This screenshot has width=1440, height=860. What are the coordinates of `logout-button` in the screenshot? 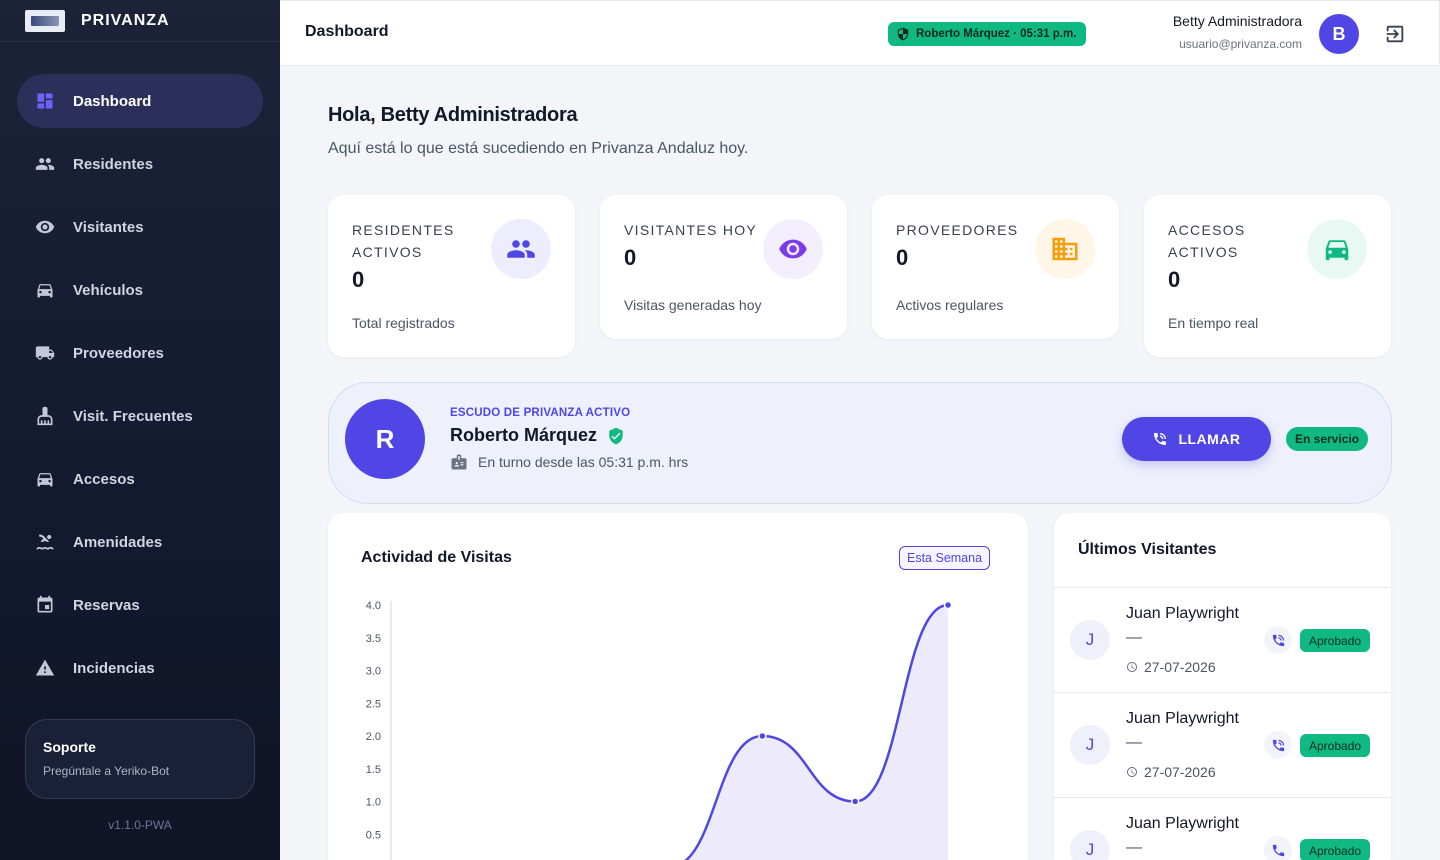 It's located at (1395, 34).